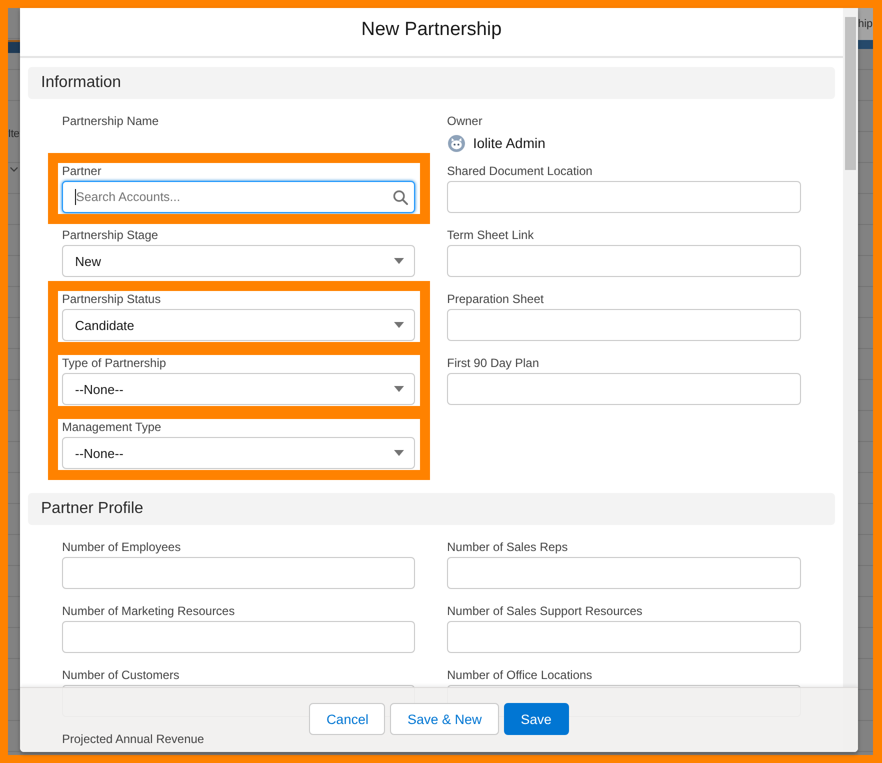 The width and height of the screenshot is (882, 763). Describe the element at coordinates (544, 611) in the screenshot. I see `field-label: Number of Sales Support Resources` at that location.